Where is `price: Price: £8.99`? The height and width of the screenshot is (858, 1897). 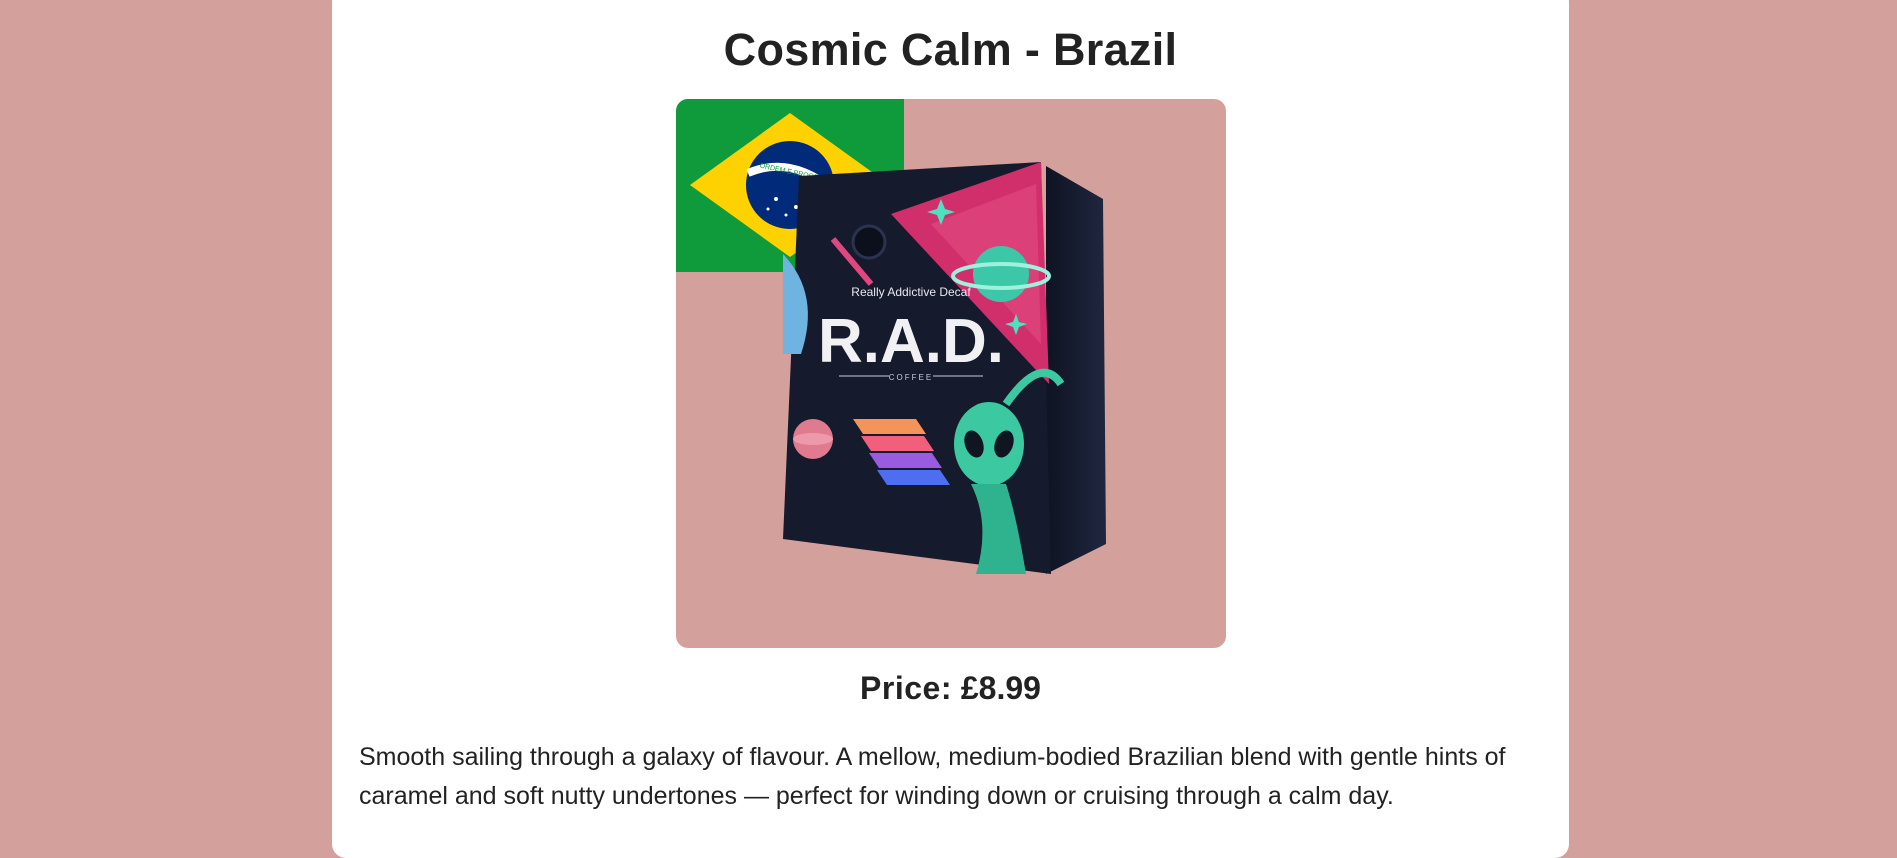 price: Price: £8.99 is located at coordinates (950, 688).